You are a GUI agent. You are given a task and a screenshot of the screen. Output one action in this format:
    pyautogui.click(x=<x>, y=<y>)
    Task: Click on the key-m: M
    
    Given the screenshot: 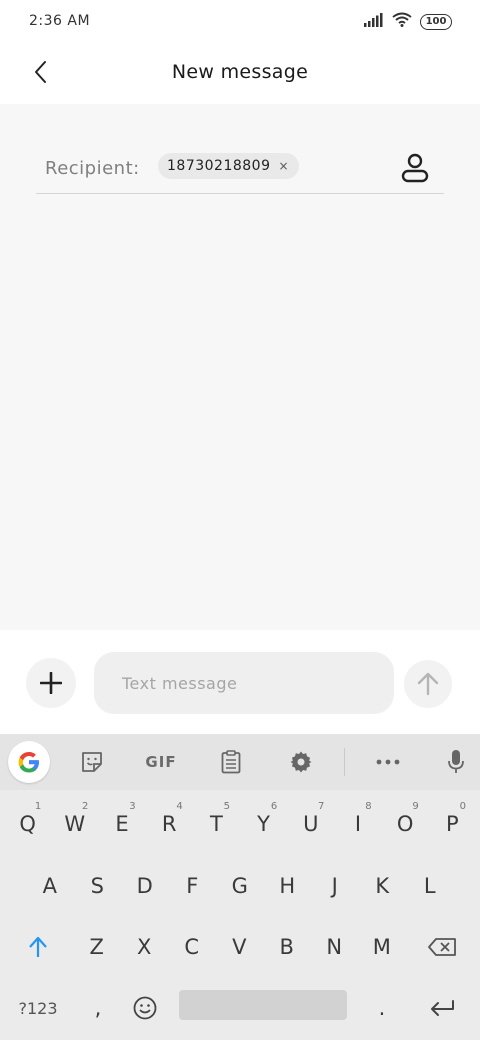 What is the action you would take?
    pyautogui.click(x=382, y=947)
    